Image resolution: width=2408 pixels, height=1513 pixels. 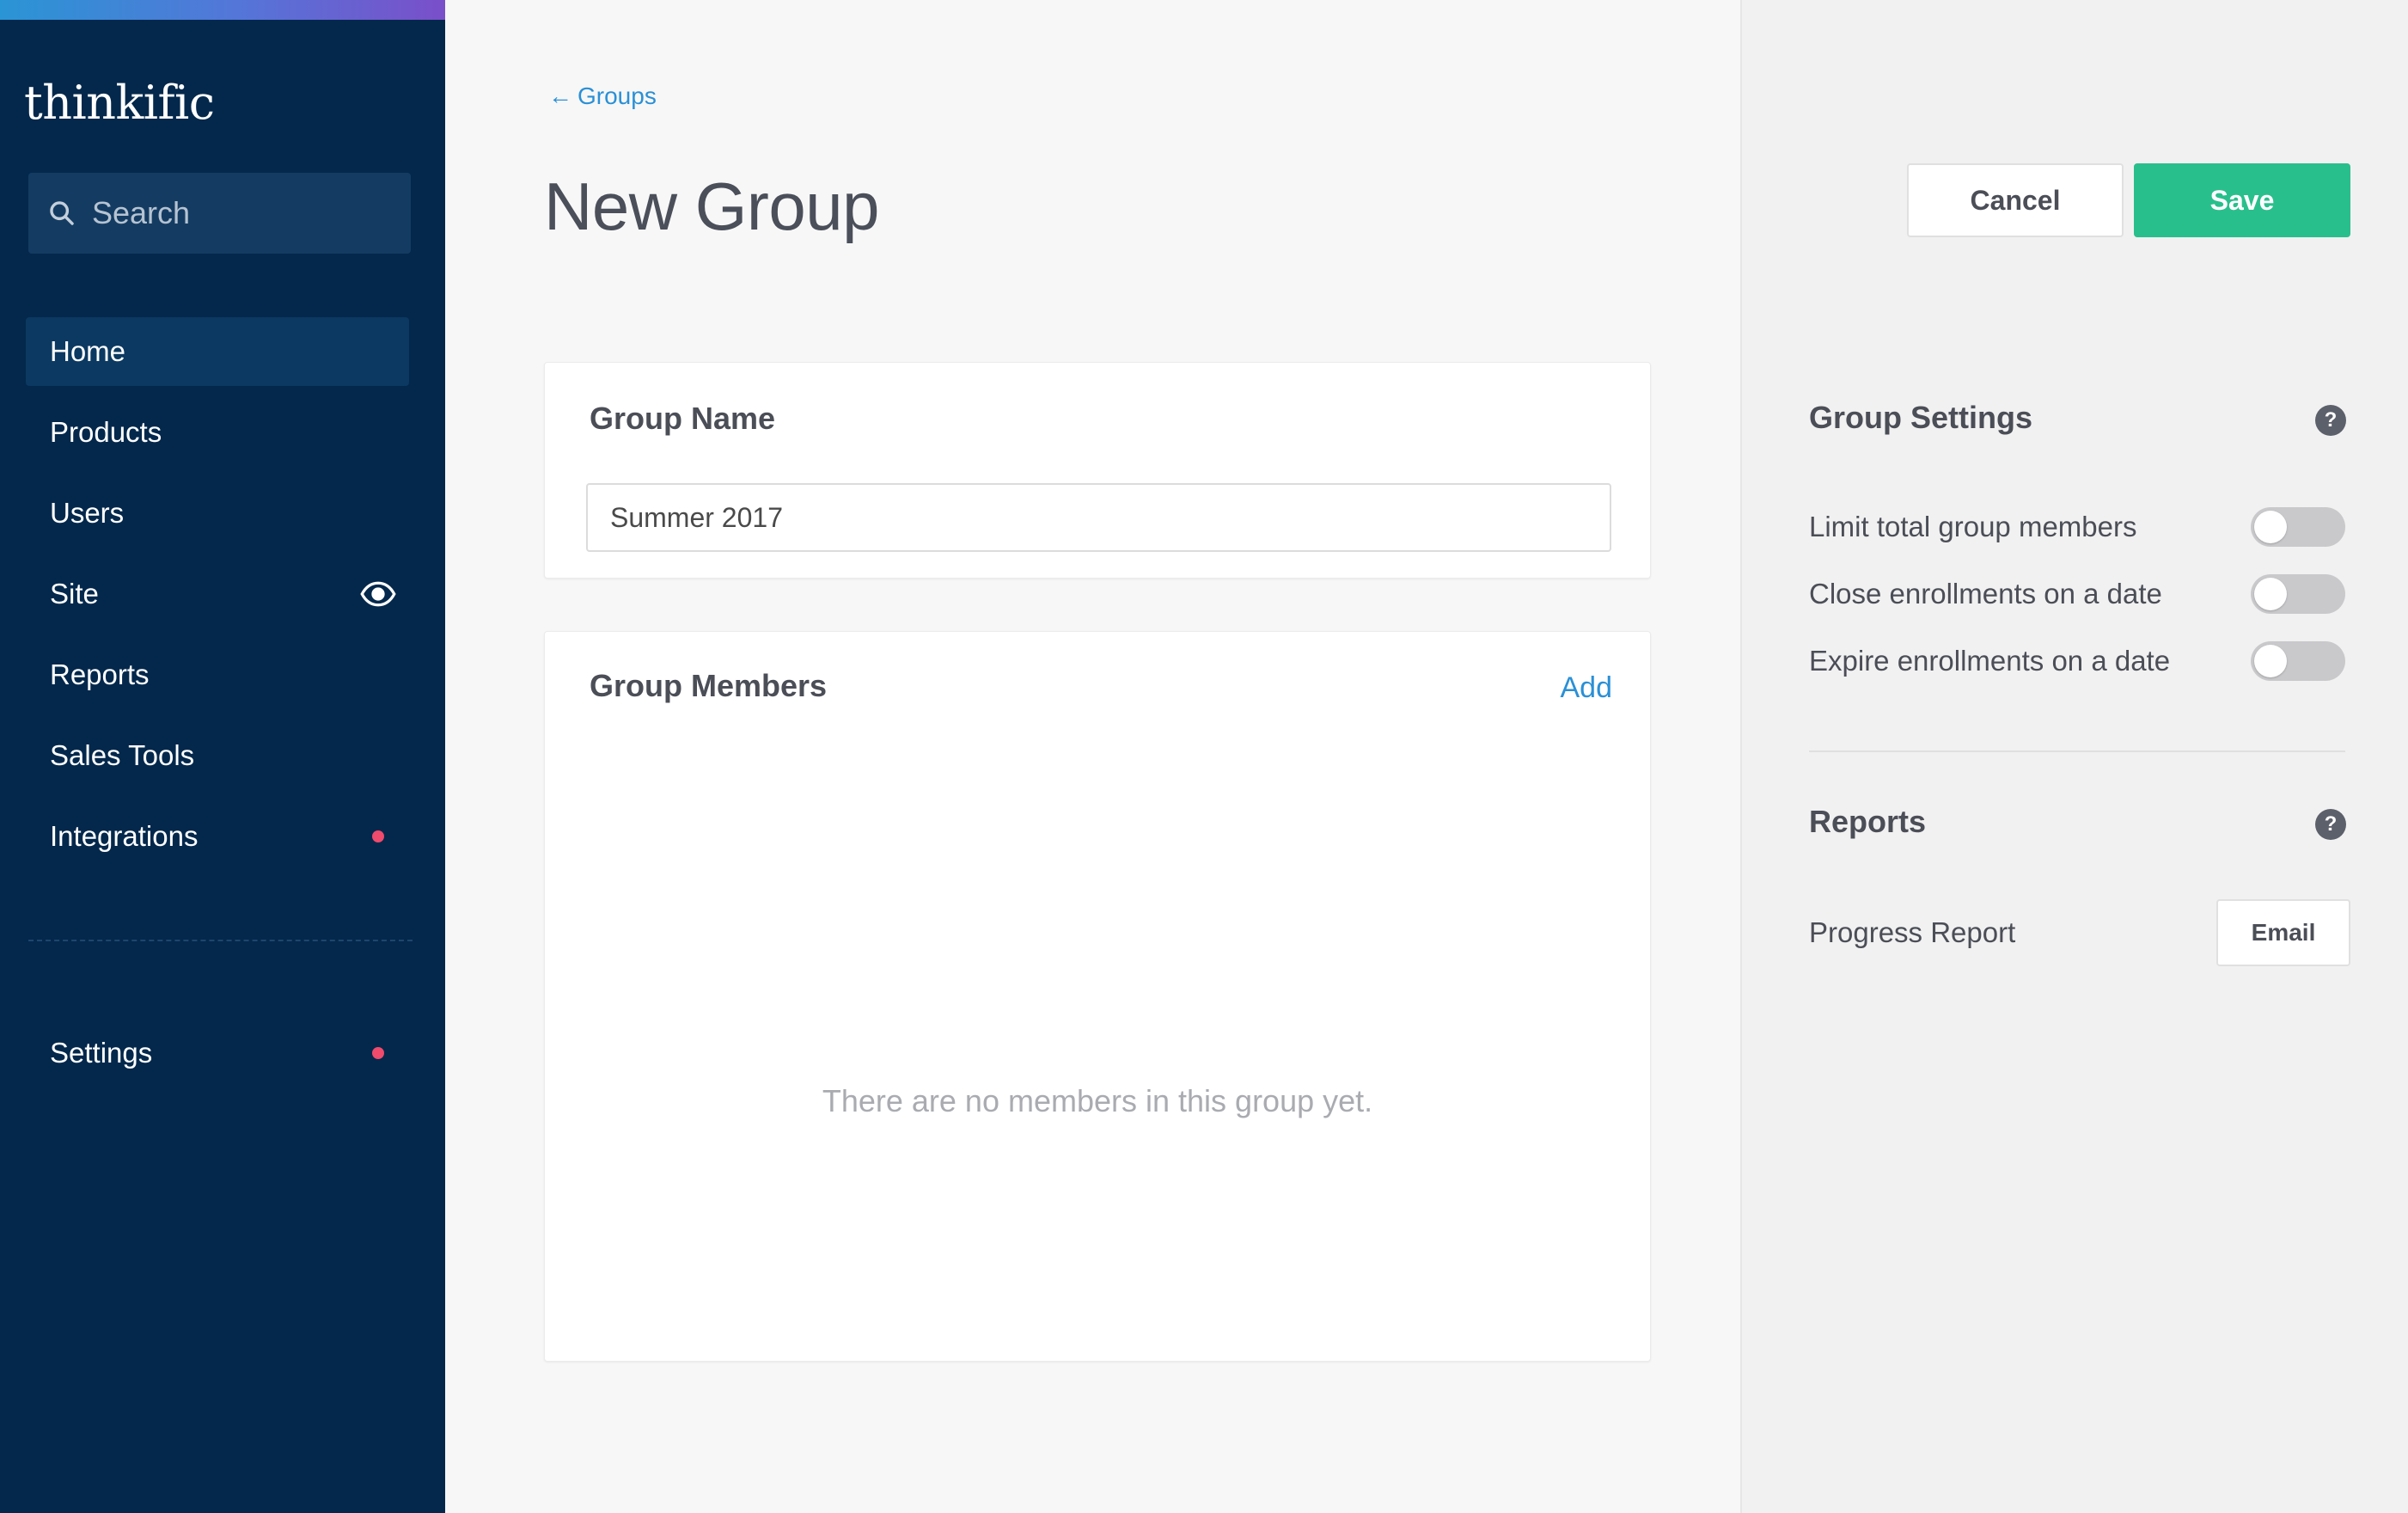 What do you see at coordinates (683, 418) in the screenshot?
I see `group-name-heading: Group Name` at bounding box center [683, 418].